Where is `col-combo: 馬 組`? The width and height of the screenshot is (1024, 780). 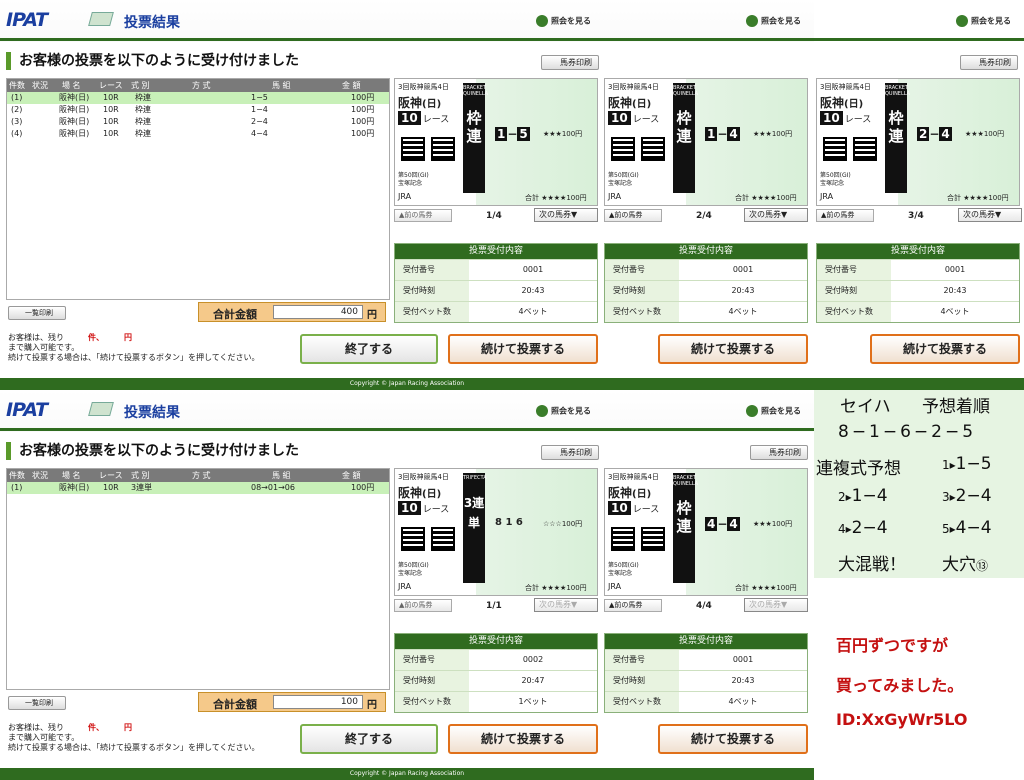
col-combo: 馬 組 is located at coordinates (281, 85).